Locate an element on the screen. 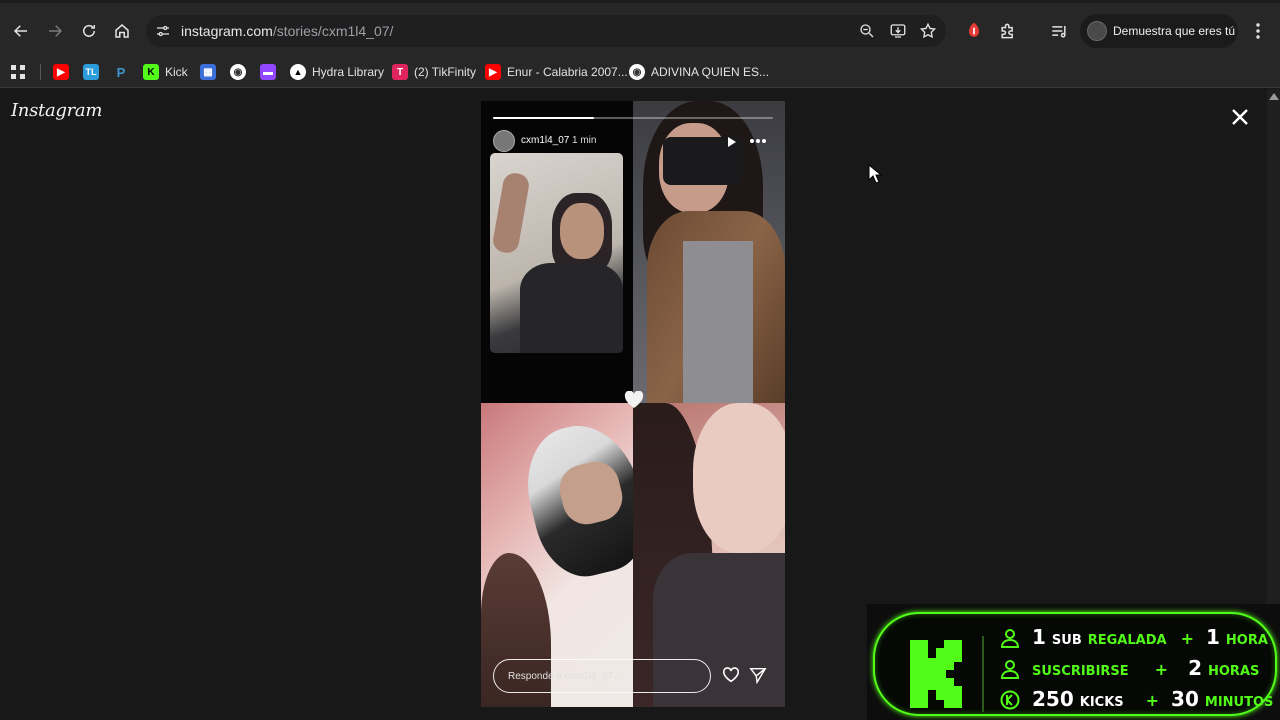 The width and height of the screenshot is (1280, 720). hydra-icon: ▲ is located at coordinates (298, 72).